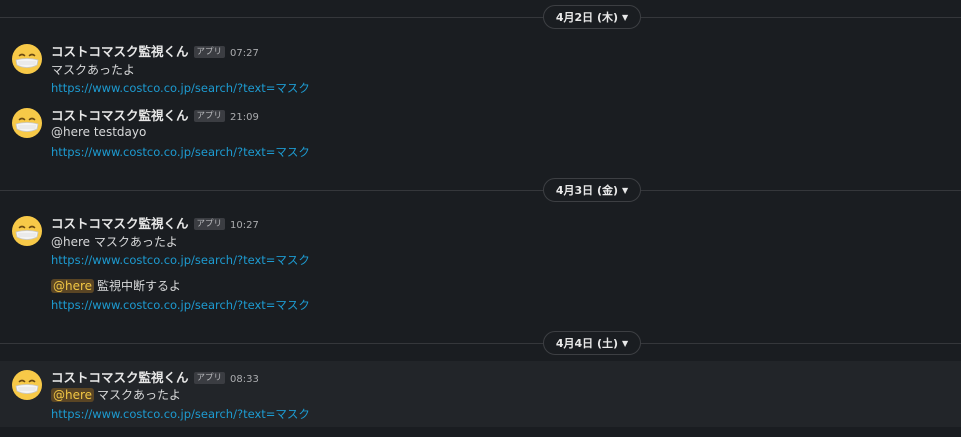 Image resolution: width=961 pixels, height=437 pixels. I want to click on timestamp: 21:09, so click(244, 117).